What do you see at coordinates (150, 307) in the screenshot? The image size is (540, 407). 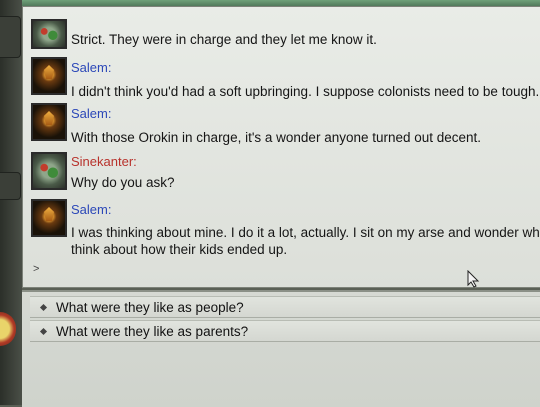 I see `option-label: What were they like as people?` at bounding box center [150, 307].